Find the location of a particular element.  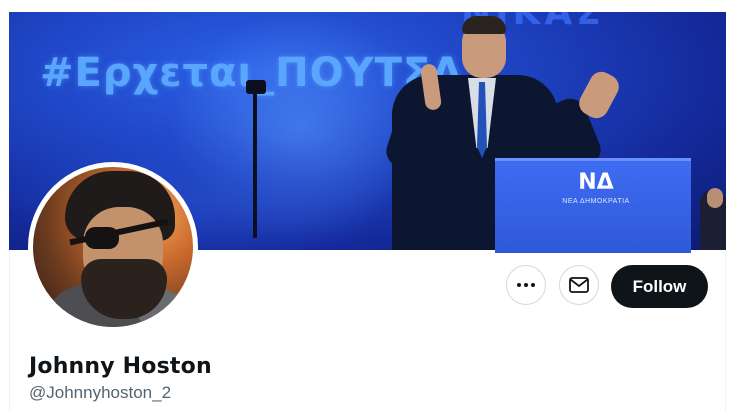

podium-logo: ΝΔ is located at coordinates (596, 182).